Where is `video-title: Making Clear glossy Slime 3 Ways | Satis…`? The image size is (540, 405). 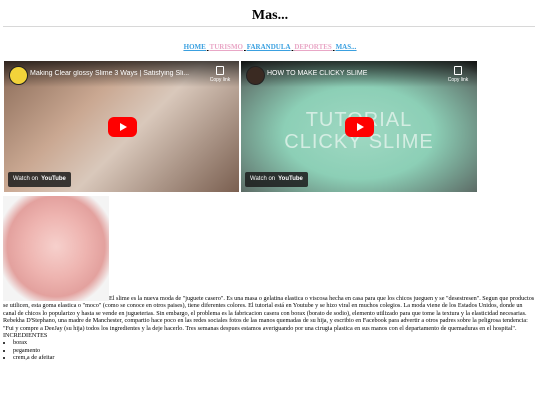 video-title: Making Clear glossy Slime 3 Ways | Satis… is located at coordinates (115, 73).